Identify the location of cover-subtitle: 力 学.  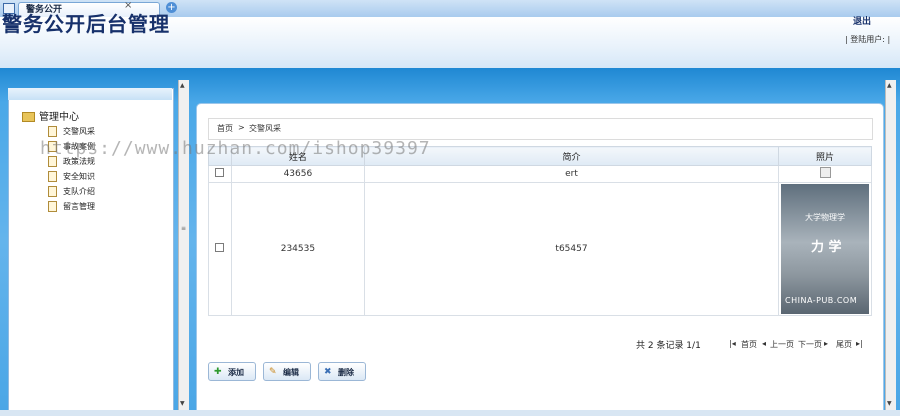
(826, 247).